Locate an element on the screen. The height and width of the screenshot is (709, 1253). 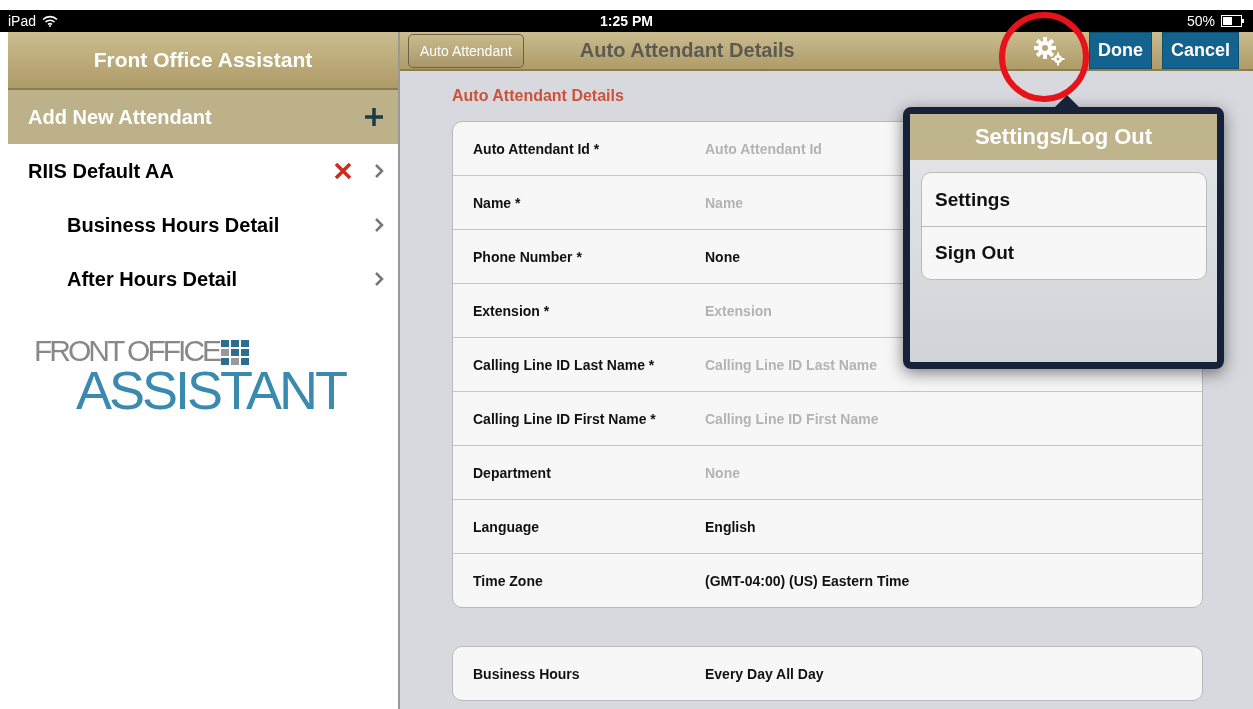
detail-list-item: After Hours Detail is located at coordinates (203, 279).